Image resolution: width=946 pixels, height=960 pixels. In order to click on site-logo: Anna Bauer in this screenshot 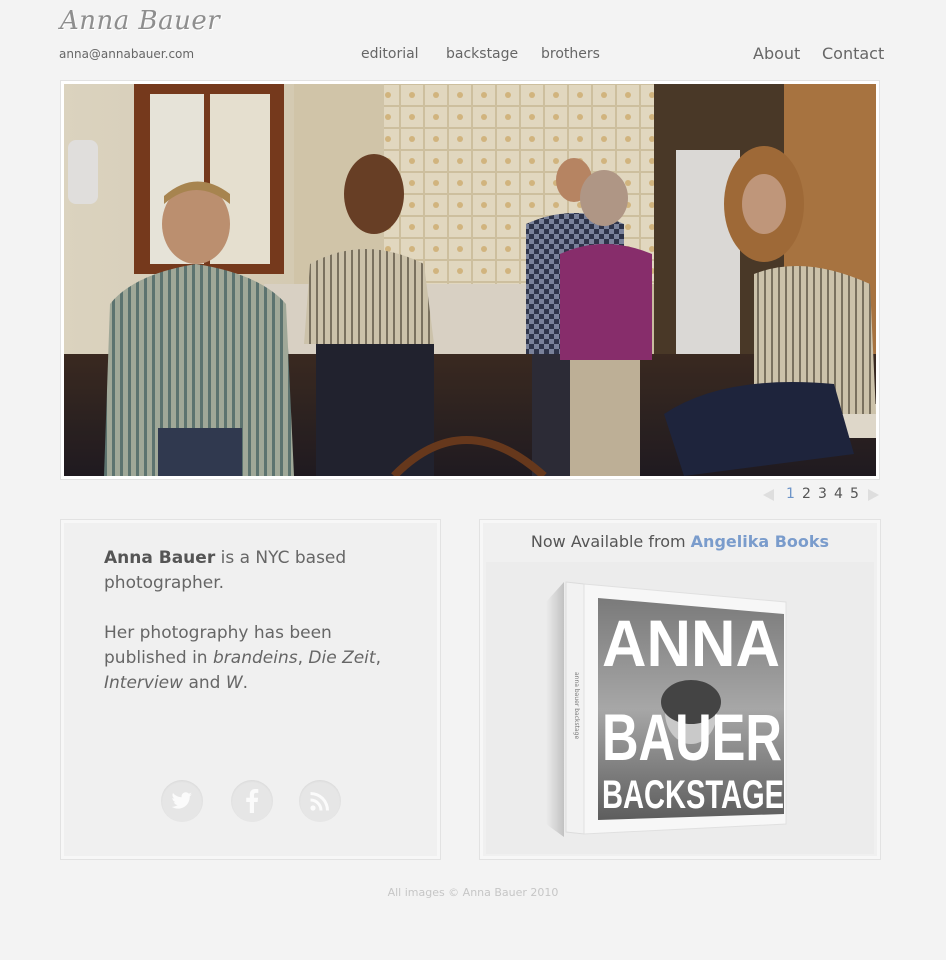, I will do `click(140, 21)`.